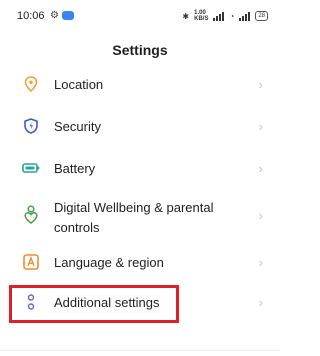 The height and width of the screenshot is (356, 320). I want to click on settings-item-label-line1: Digital Wellbeing & parental, so click(134, 207).